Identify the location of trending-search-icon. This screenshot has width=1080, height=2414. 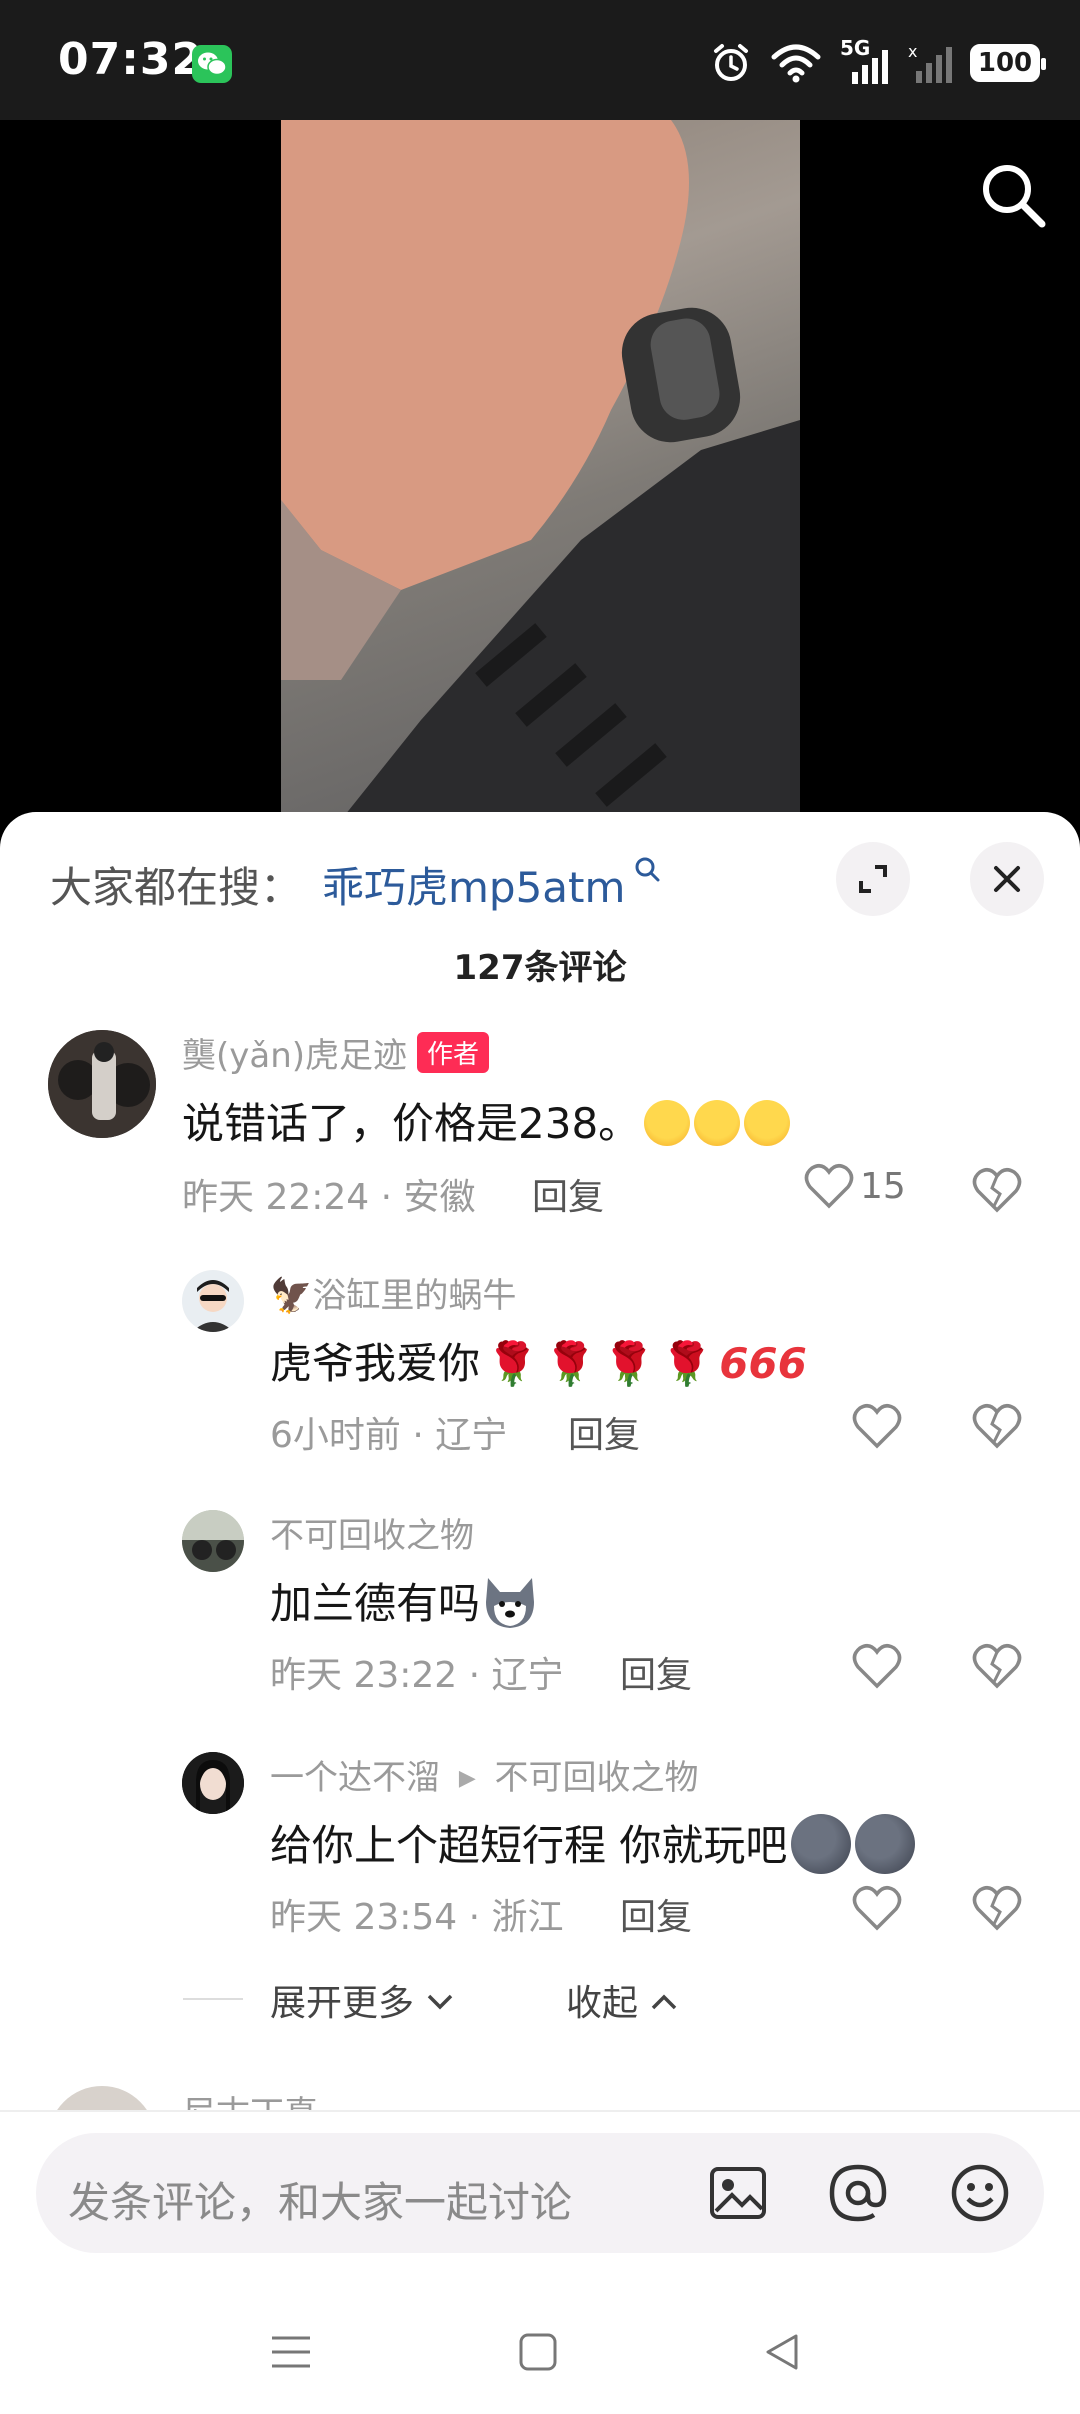
(647, 869).